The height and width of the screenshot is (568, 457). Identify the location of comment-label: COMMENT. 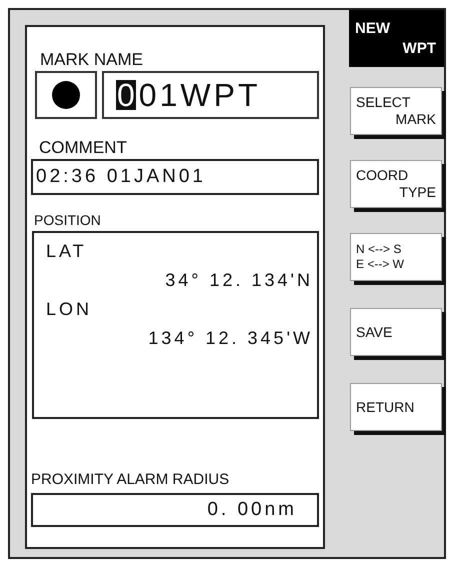
(83, 148).